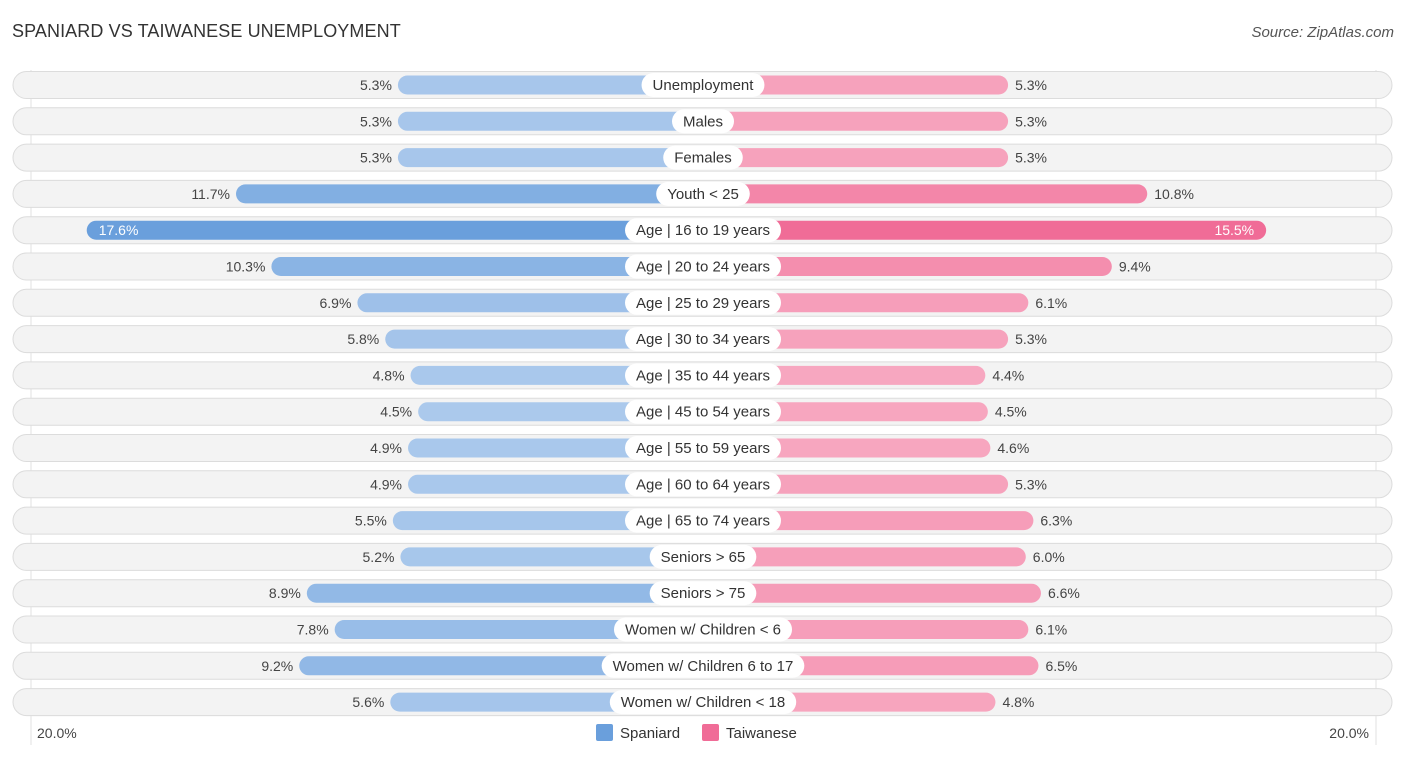  I want to click on value-label-spaniard: 6.9%, so click(336, 303).